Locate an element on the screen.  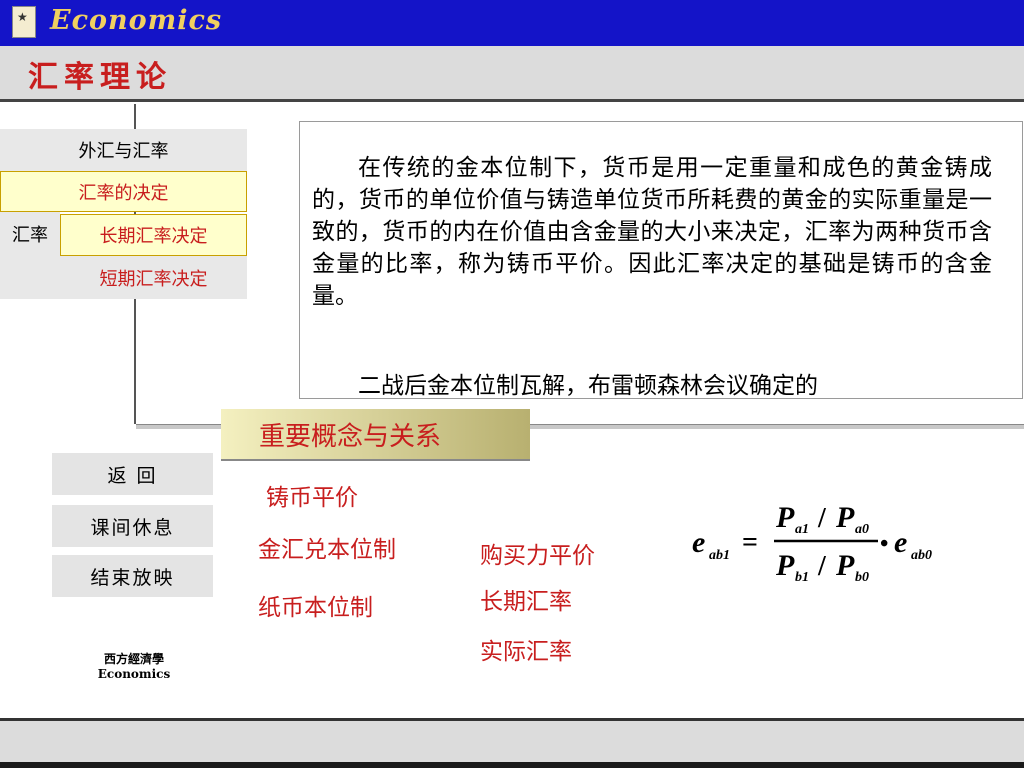
formula-den-slash: / is located at coordinates (822, 566).